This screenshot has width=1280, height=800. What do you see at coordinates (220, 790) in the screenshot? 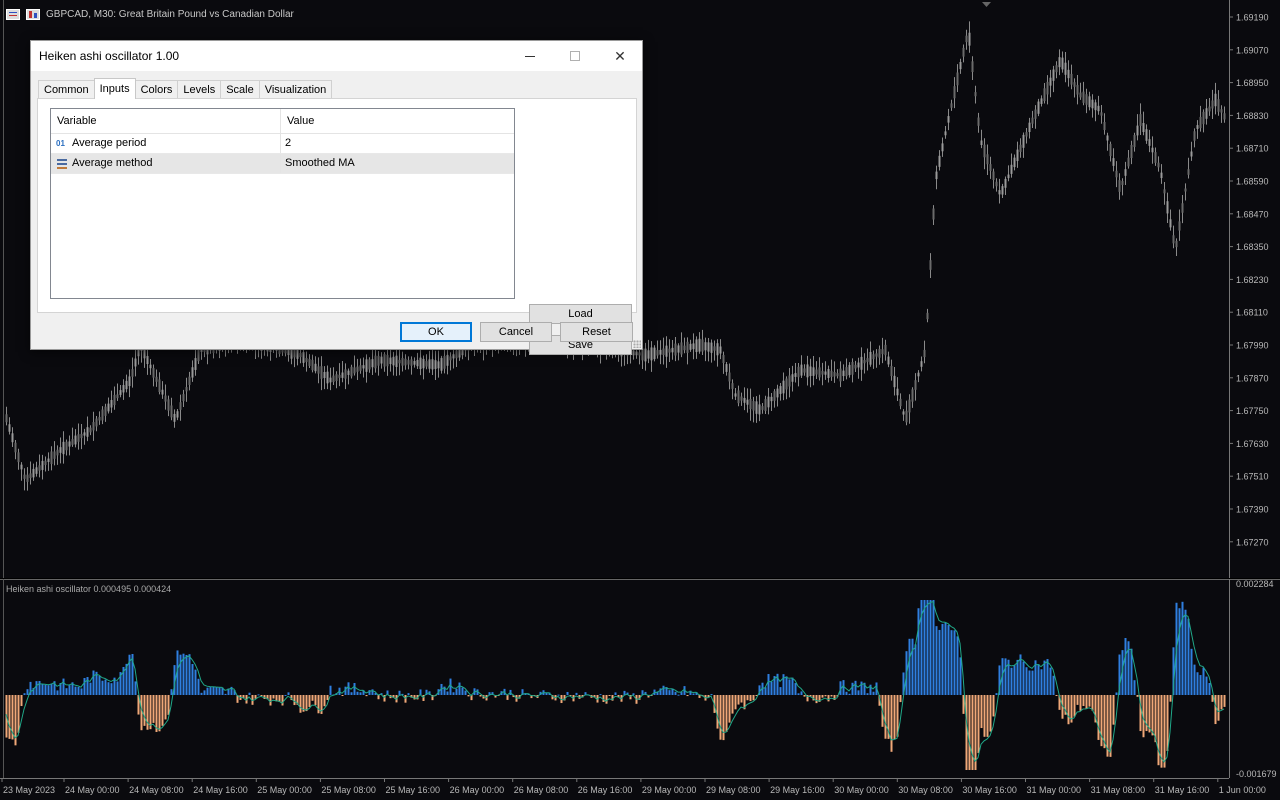
I see `time-label: 24 May 16:00` at bounding box center [220, 790].